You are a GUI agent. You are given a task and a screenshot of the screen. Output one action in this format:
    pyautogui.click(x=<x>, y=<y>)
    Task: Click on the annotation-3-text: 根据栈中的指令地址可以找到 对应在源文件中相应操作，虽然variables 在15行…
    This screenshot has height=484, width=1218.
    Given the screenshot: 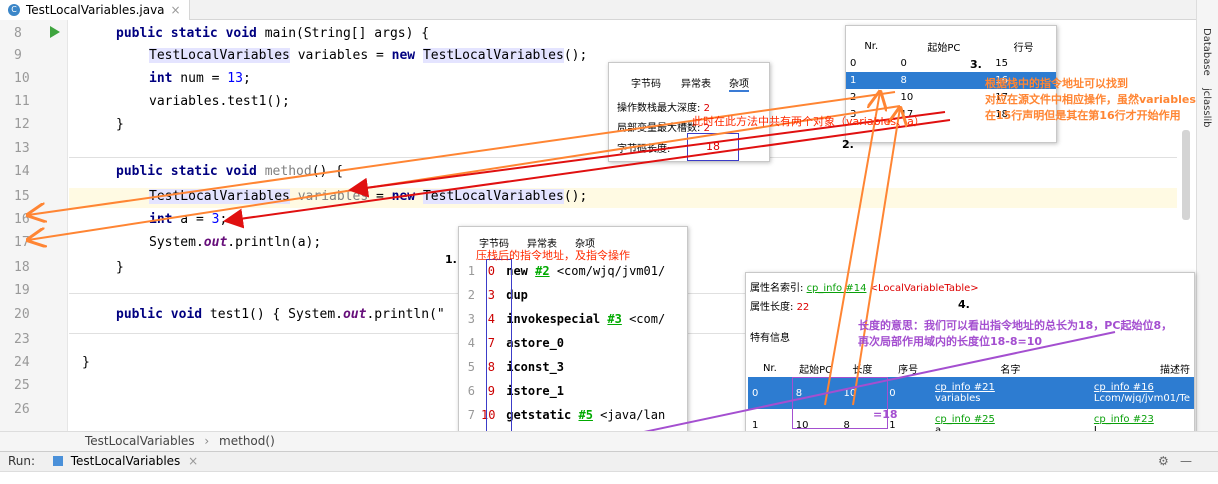 What is the action you would take?
    pyautogui.click(x=1090, y=99)
    